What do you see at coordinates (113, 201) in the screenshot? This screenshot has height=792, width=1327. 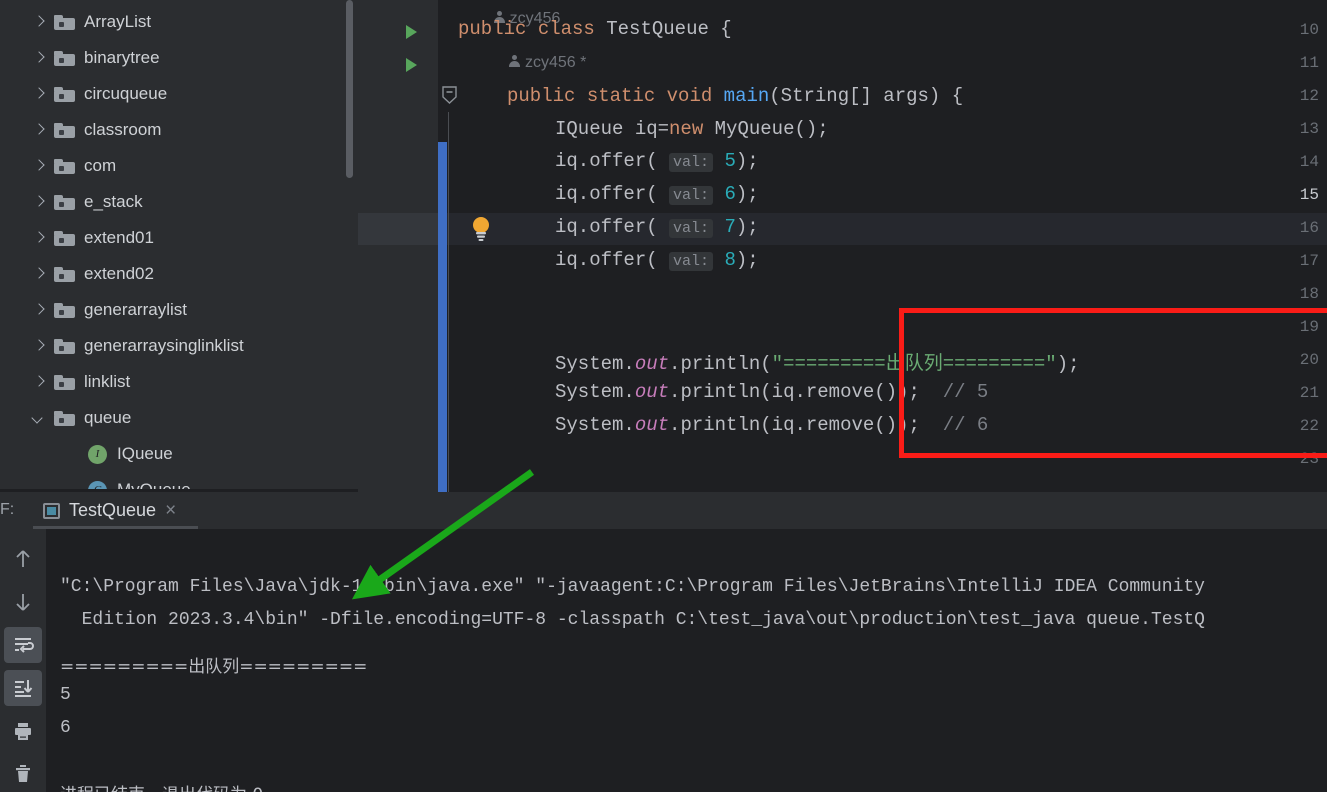 I see `tree-item-label: e_stack` at bounding box center [113, 201].